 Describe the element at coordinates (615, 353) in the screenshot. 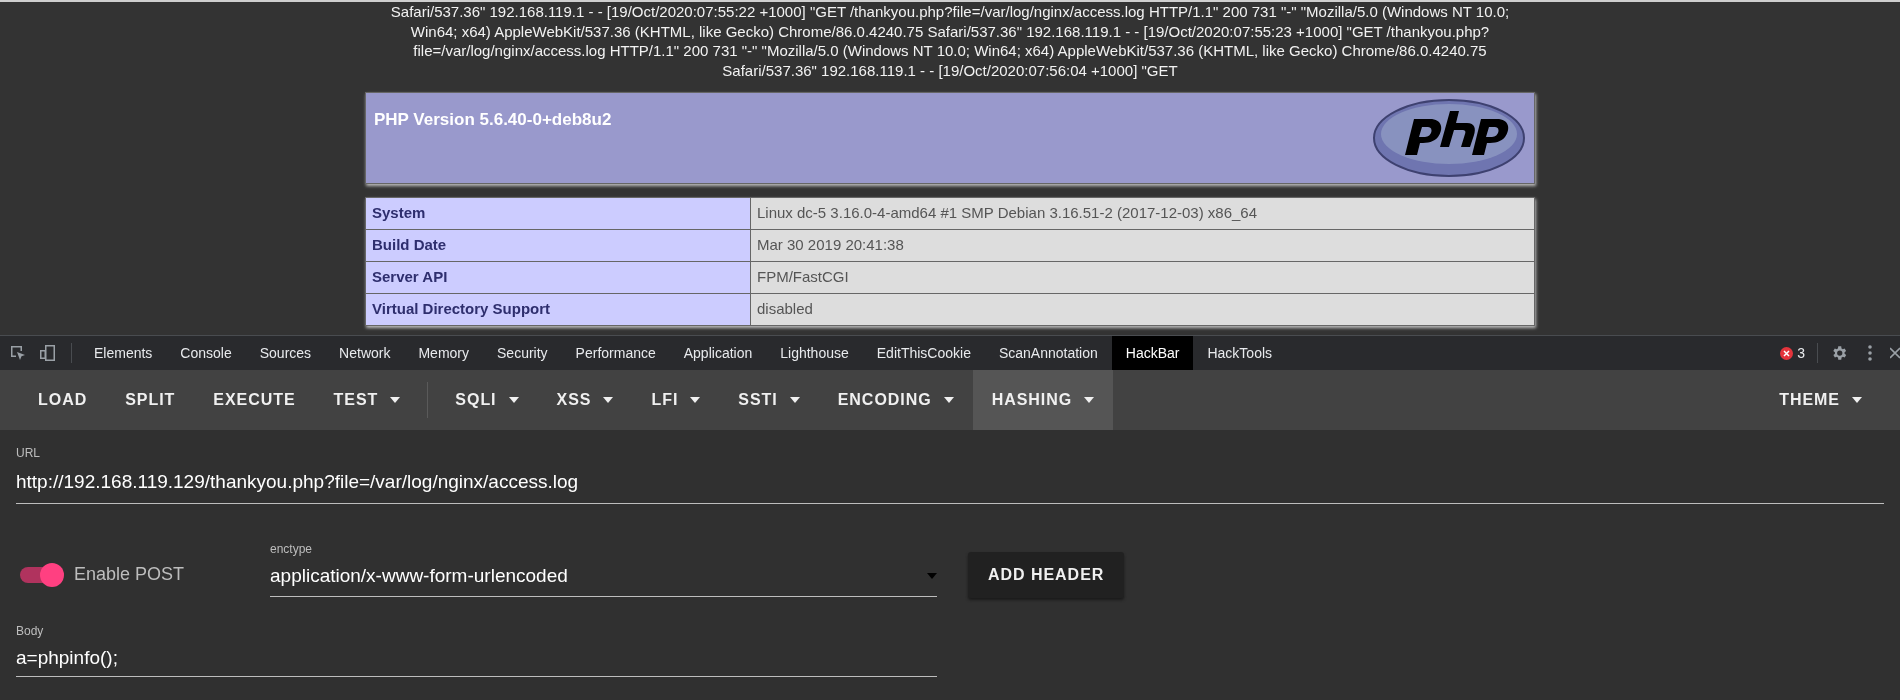

I see `devtools-tab: Performance` at that location.